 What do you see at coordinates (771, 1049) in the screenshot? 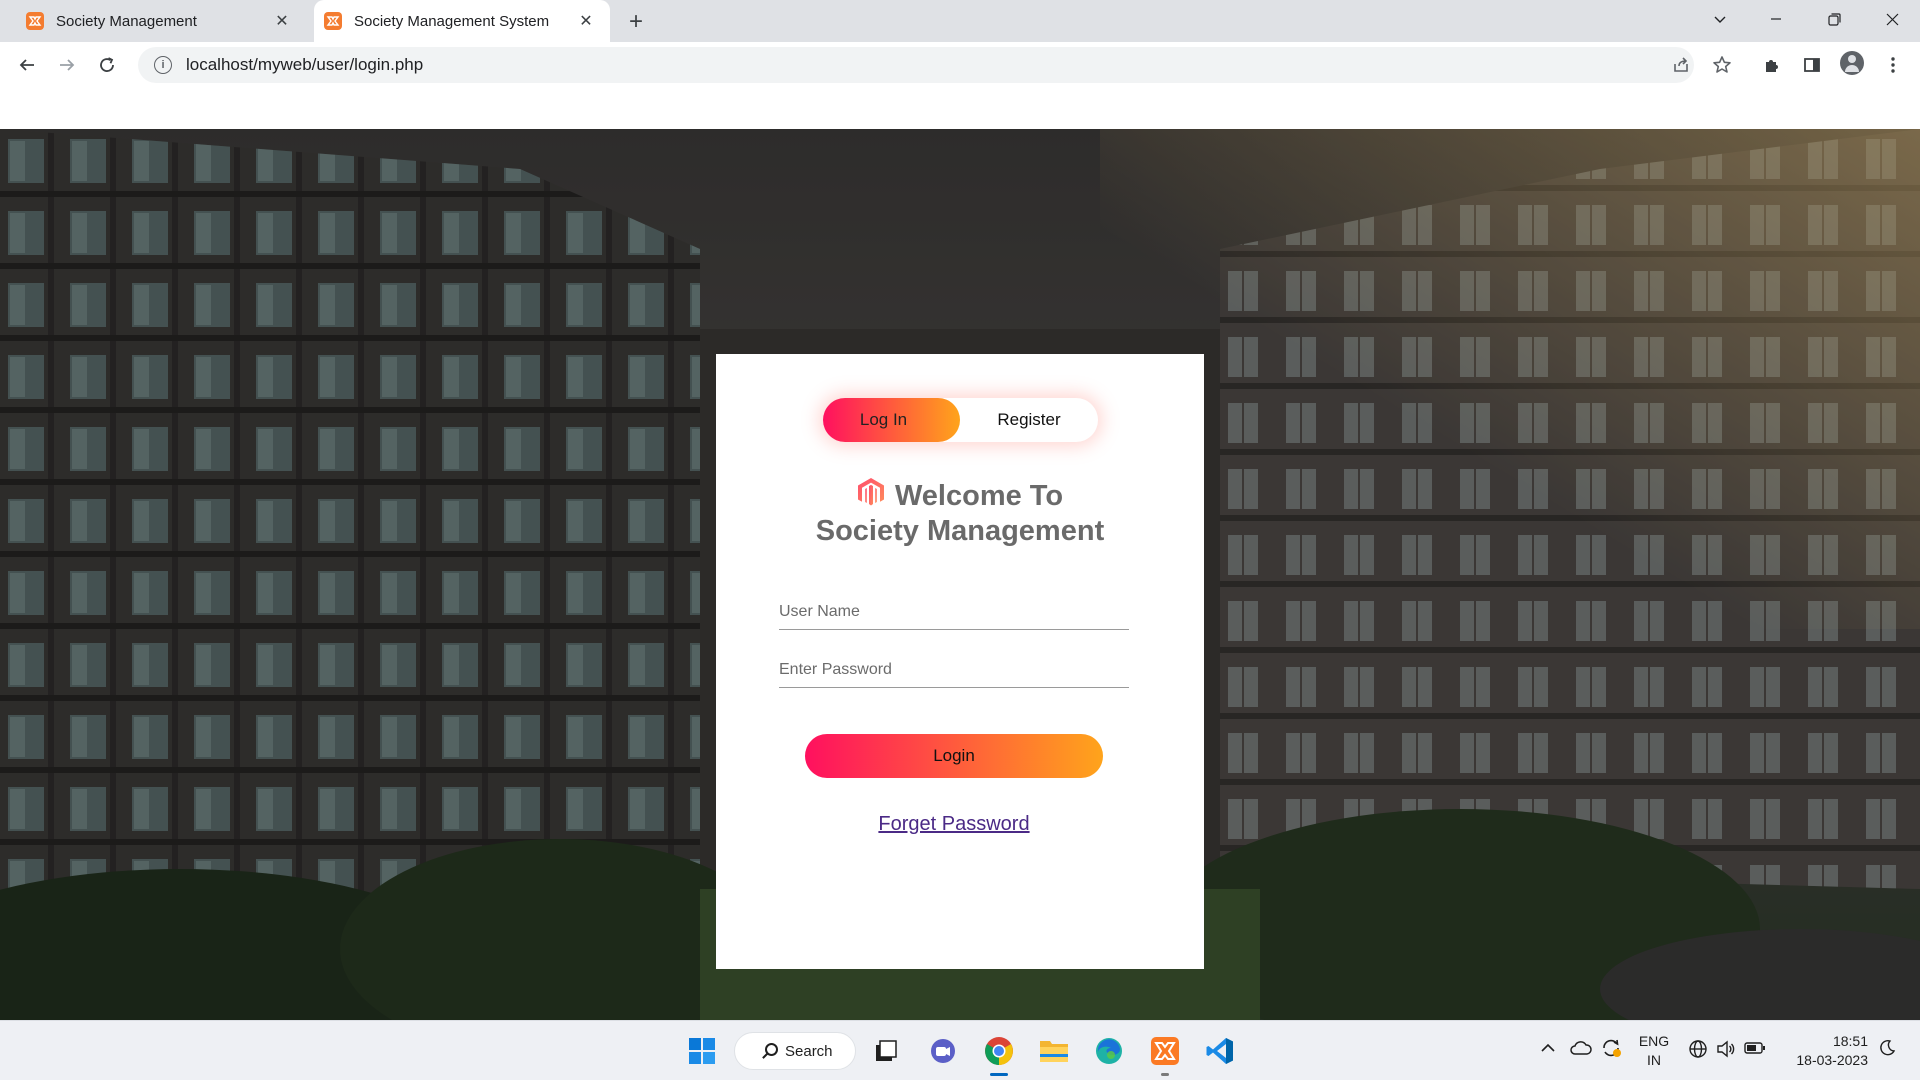
I see `search-icon` at bounding box center [771, 1049].